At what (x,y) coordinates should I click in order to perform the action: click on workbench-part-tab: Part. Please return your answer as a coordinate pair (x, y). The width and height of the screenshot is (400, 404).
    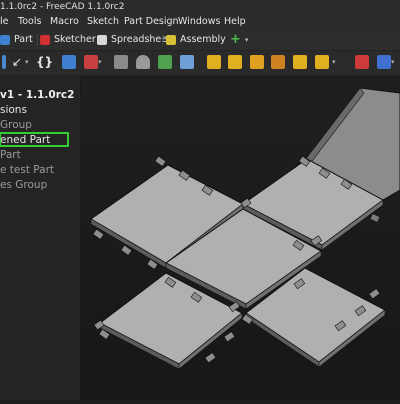
    Looking at the image, I should click on (16, 40).